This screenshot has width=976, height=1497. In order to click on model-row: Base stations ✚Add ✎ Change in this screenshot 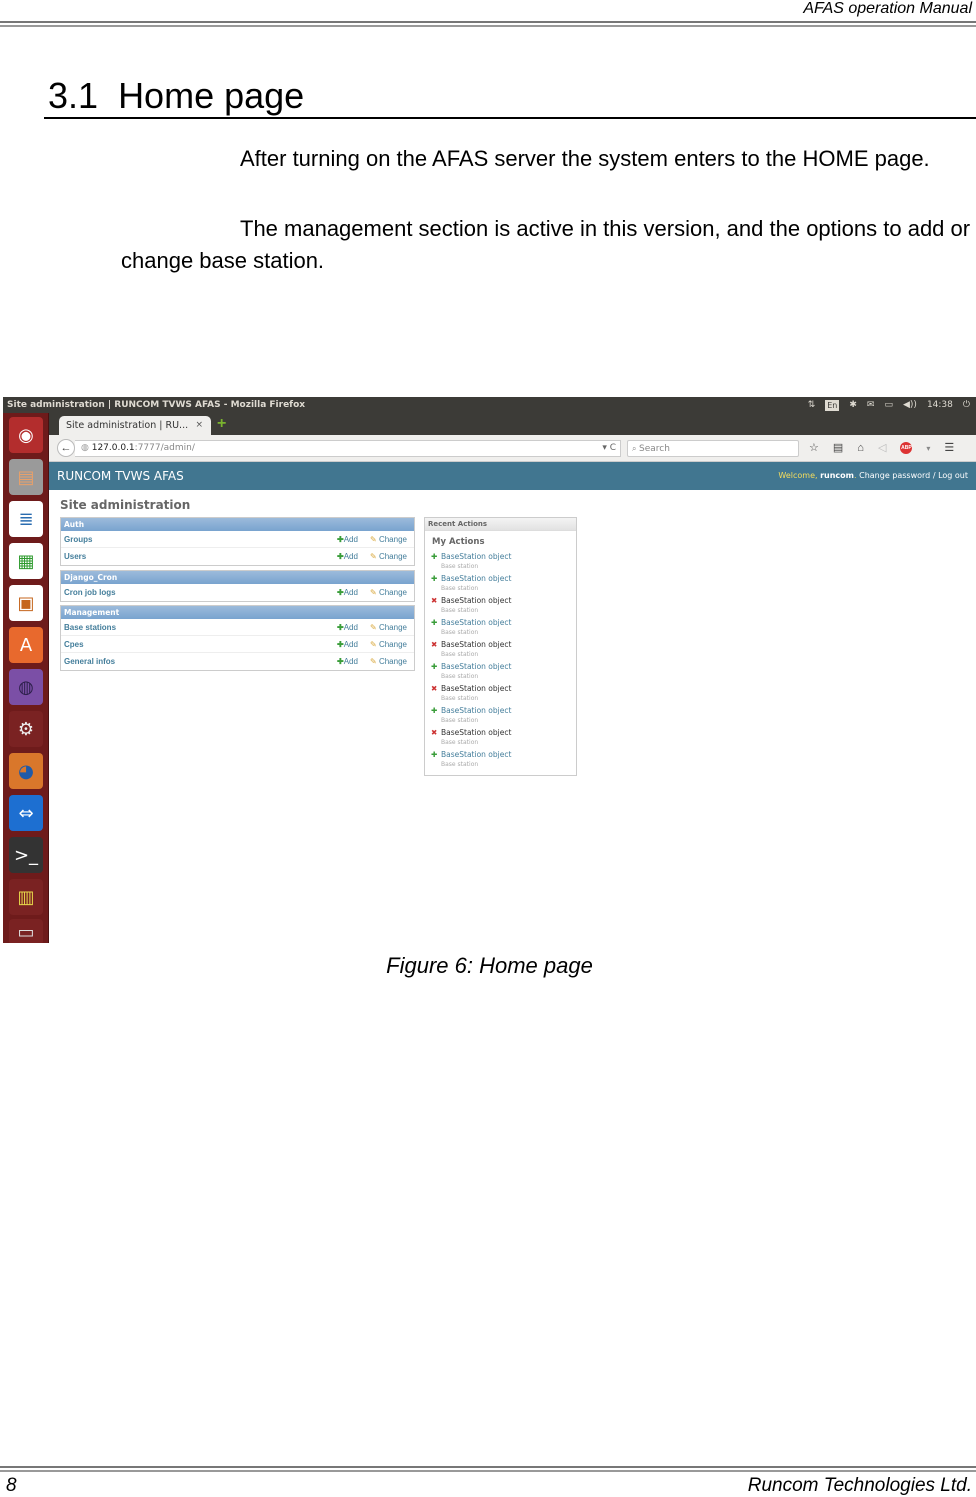, I will do `click(237, 627)`.